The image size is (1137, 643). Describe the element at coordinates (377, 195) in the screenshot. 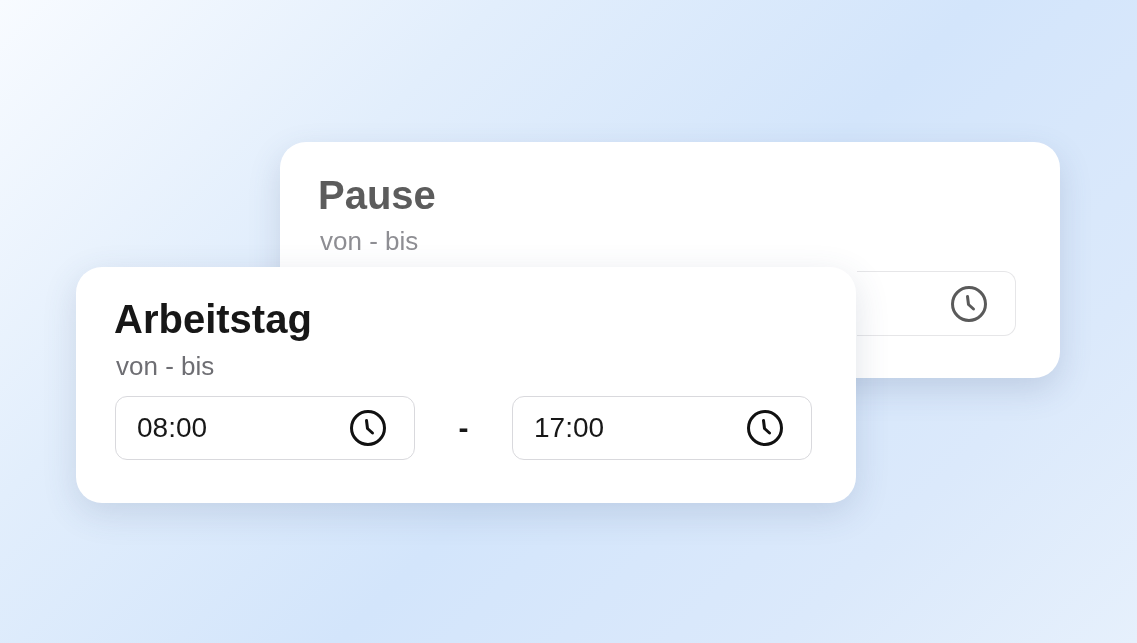

I see `card-title: Pause` at that location.